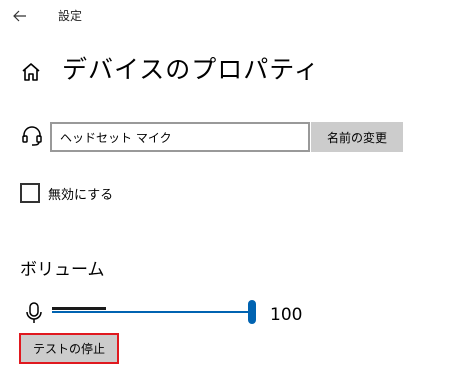 The height and width of the screenshot is (384, 450). What do you see at coordinates (357, 137) in the screenshot?
I see `rename-button: 名前の変更` at bounding box center [357, 137].